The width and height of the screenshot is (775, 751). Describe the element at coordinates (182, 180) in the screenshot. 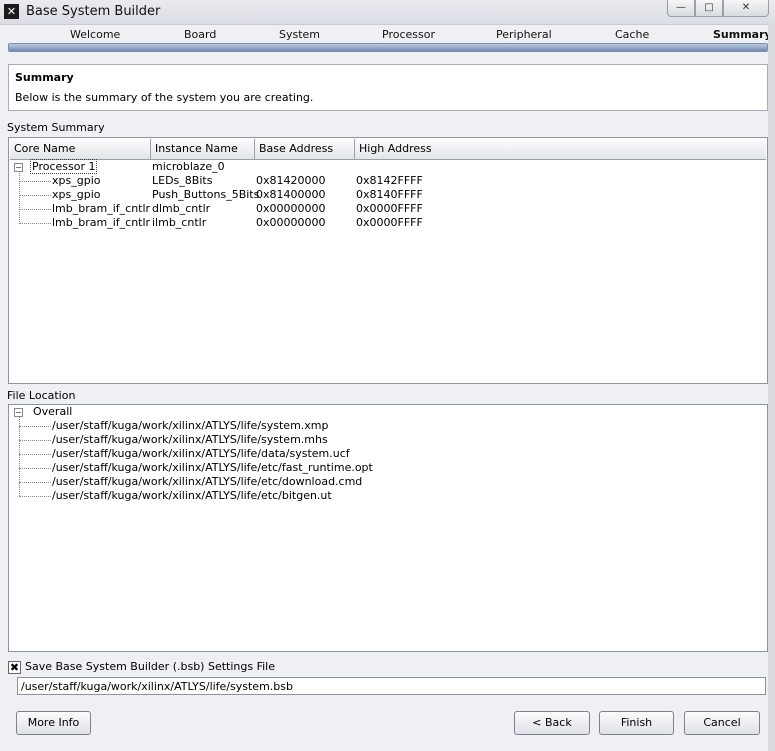

I see `cell-instance: LEDs_8Bits` at that location.